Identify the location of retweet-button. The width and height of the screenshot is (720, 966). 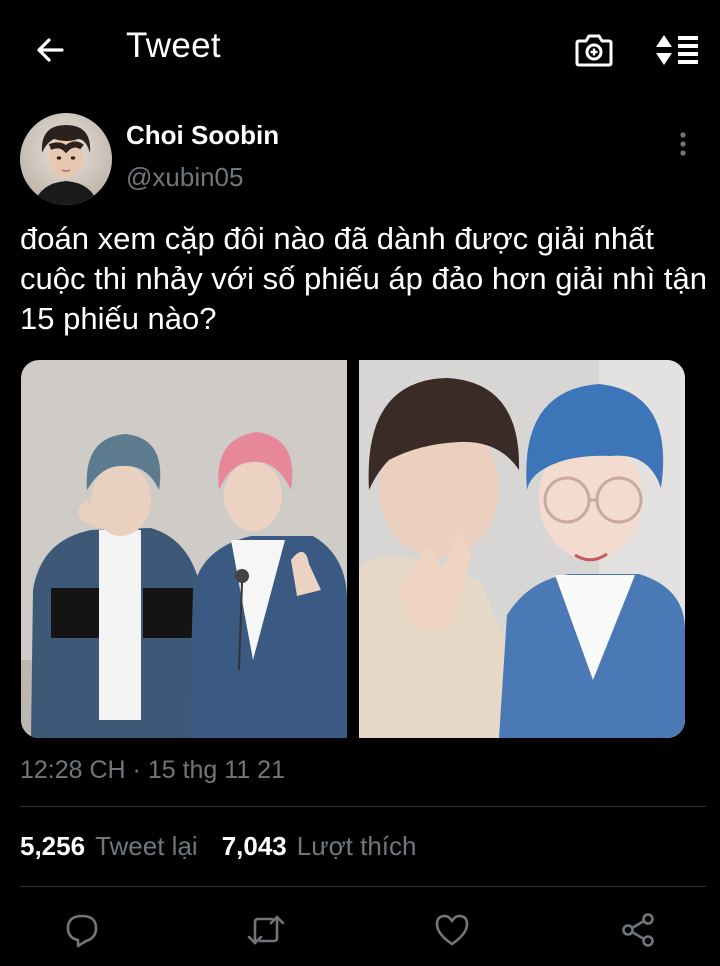
(266, 930).